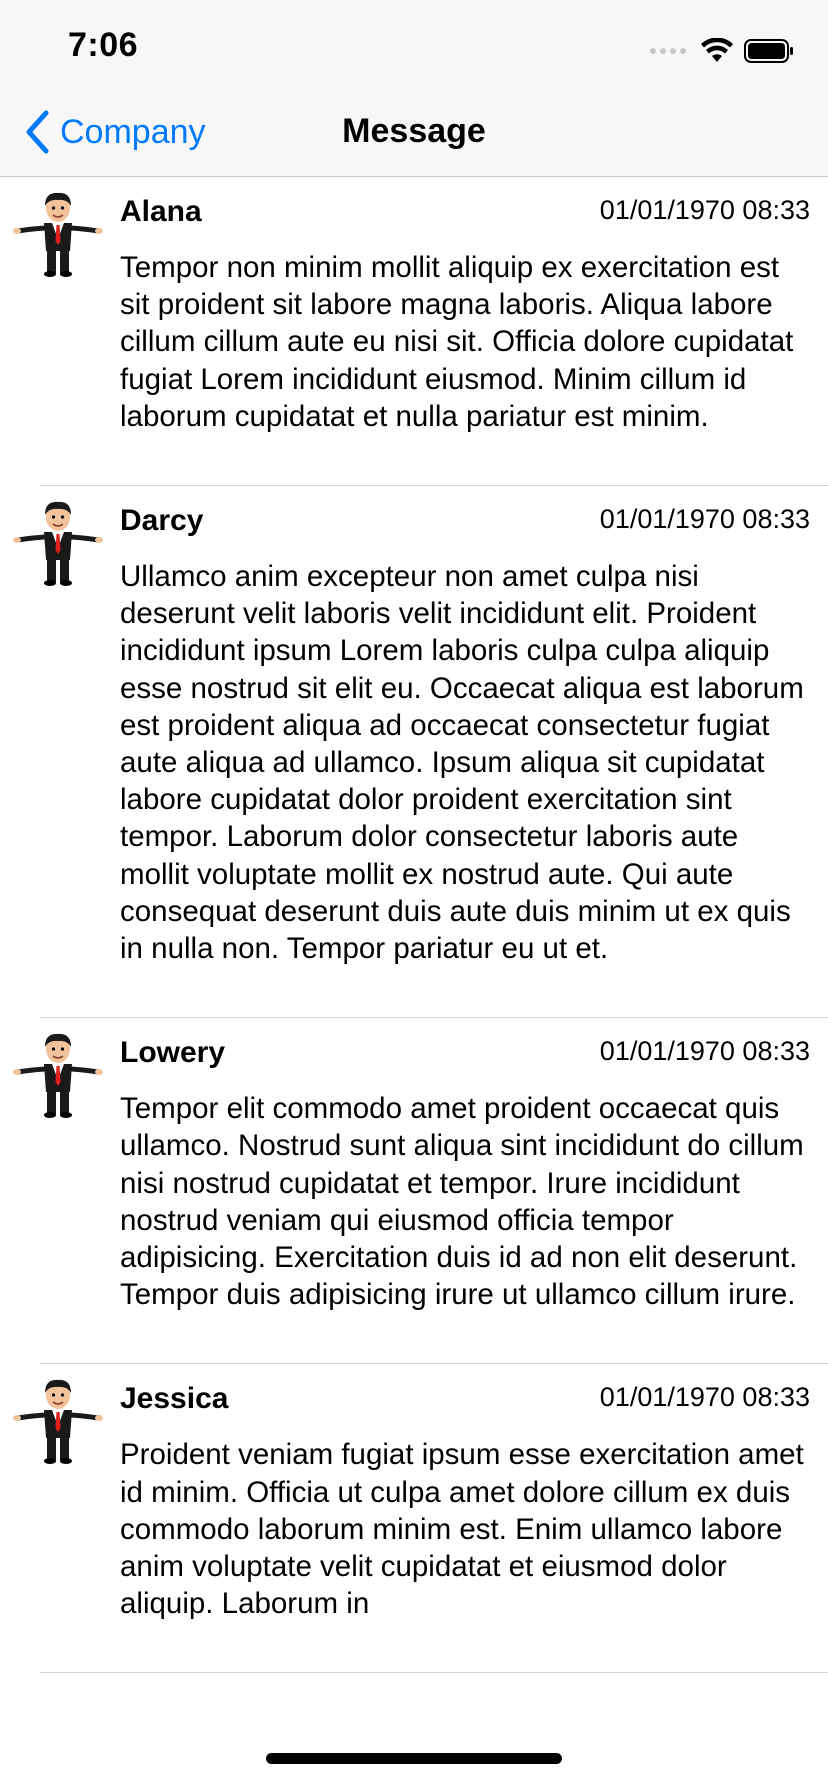 The height and width of the screenshot is (1792, 828). I want to click on sender-name: Jessica, so click(174, 1399).